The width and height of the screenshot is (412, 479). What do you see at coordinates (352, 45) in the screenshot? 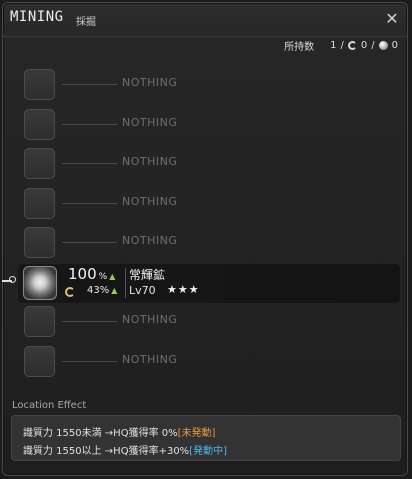
I see `hq-icon` at bounding box center [352, 45].